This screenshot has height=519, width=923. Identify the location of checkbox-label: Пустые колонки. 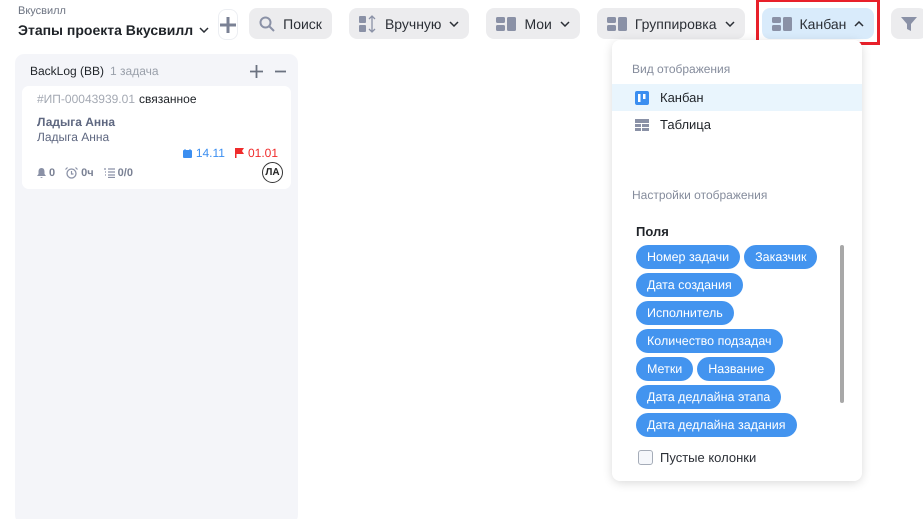
(708, 457).